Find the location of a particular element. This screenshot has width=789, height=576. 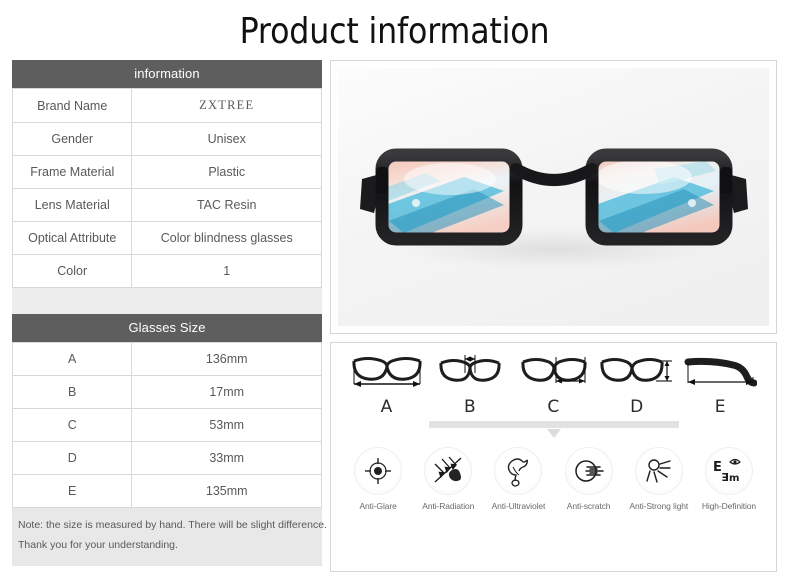

info-value-optical-attribute: Color blindness glasses is located at coordinates (226, 238).